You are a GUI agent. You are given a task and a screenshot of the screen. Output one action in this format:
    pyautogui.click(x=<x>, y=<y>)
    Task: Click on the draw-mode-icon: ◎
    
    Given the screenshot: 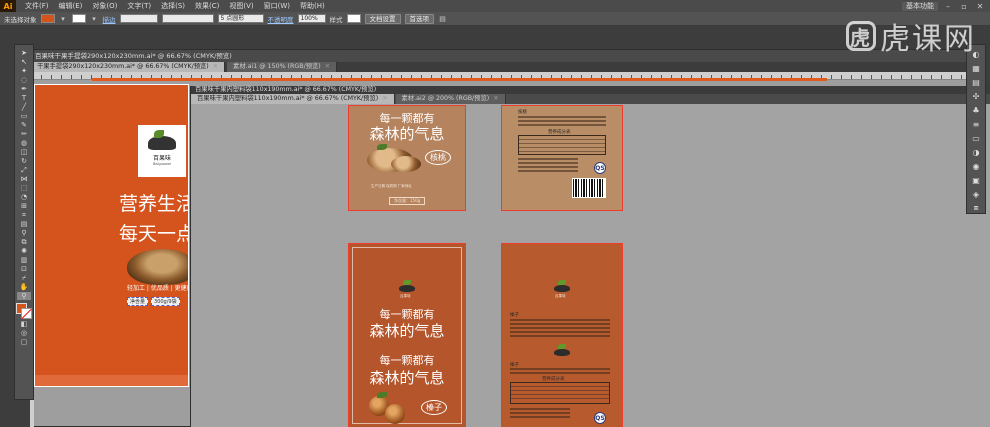 What is the action you would take?
    pyautogui.click(x=24, y=333)
    